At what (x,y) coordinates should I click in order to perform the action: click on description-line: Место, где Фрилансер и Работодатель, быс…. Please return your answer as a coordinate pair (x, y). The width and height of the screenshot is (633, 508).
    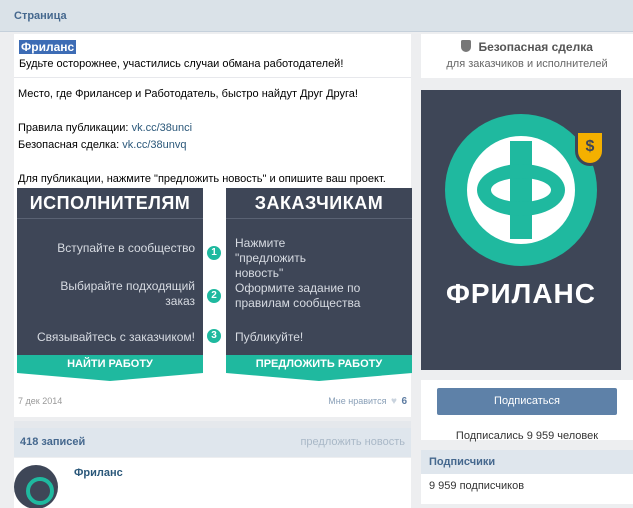
    Looking at the image, I should click on (188, 94).